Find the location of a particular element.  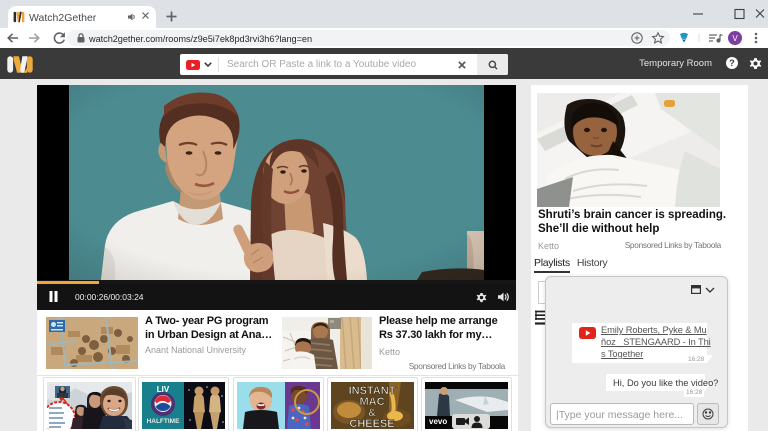

svg-text: V is located at coordinates (735, 38).